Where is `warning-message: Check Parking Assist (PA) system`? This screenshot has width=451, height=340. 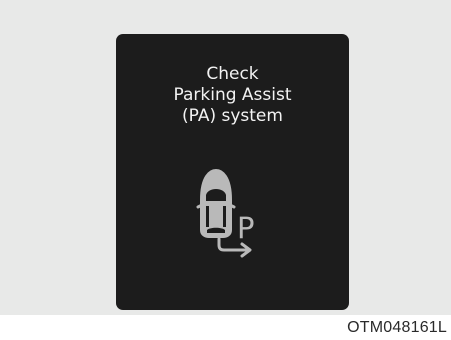
warning-message: Check Parking Assist (PA) system is located at coordinates (232, 95).